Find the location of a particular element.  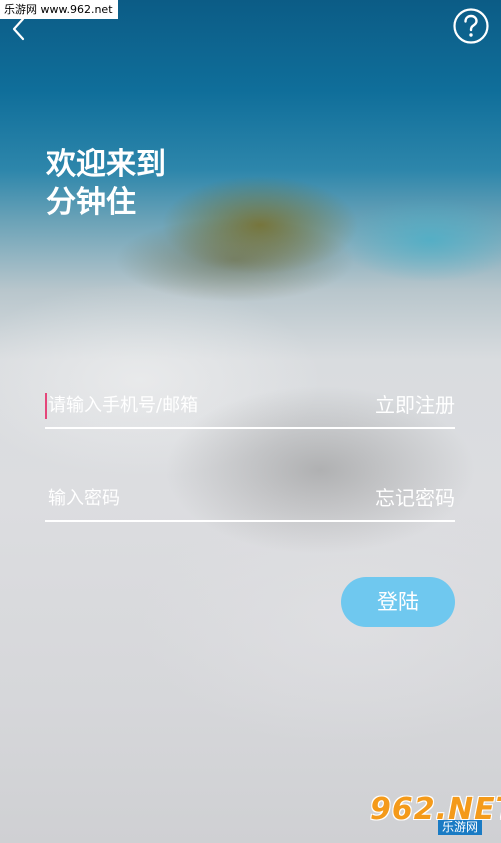

password-input is located at coordinates (191, 498).